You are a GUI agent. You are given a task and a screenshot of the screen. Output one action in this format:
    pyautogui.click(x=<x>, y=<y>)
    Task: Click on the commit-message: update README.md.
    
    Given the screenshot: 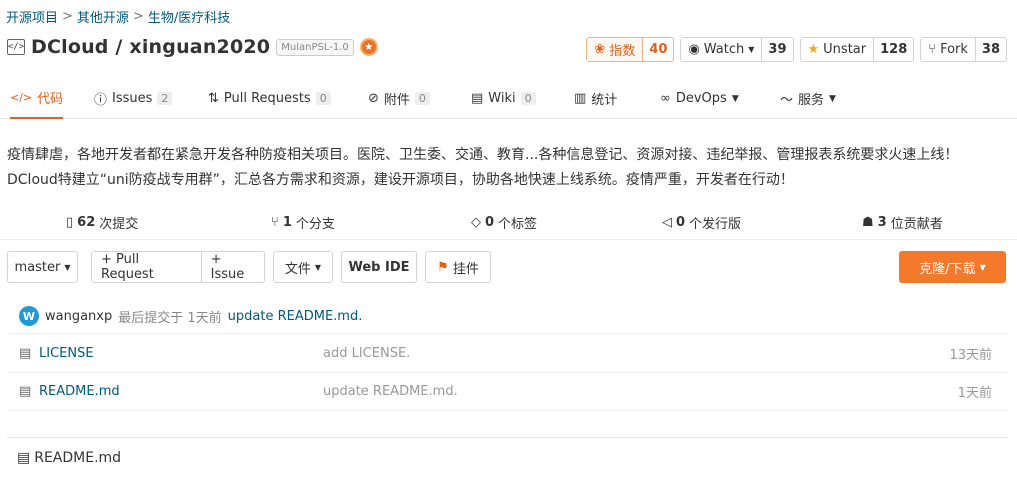 What is the action you would take?
    pyautogui.click(x=295, y=316)
    